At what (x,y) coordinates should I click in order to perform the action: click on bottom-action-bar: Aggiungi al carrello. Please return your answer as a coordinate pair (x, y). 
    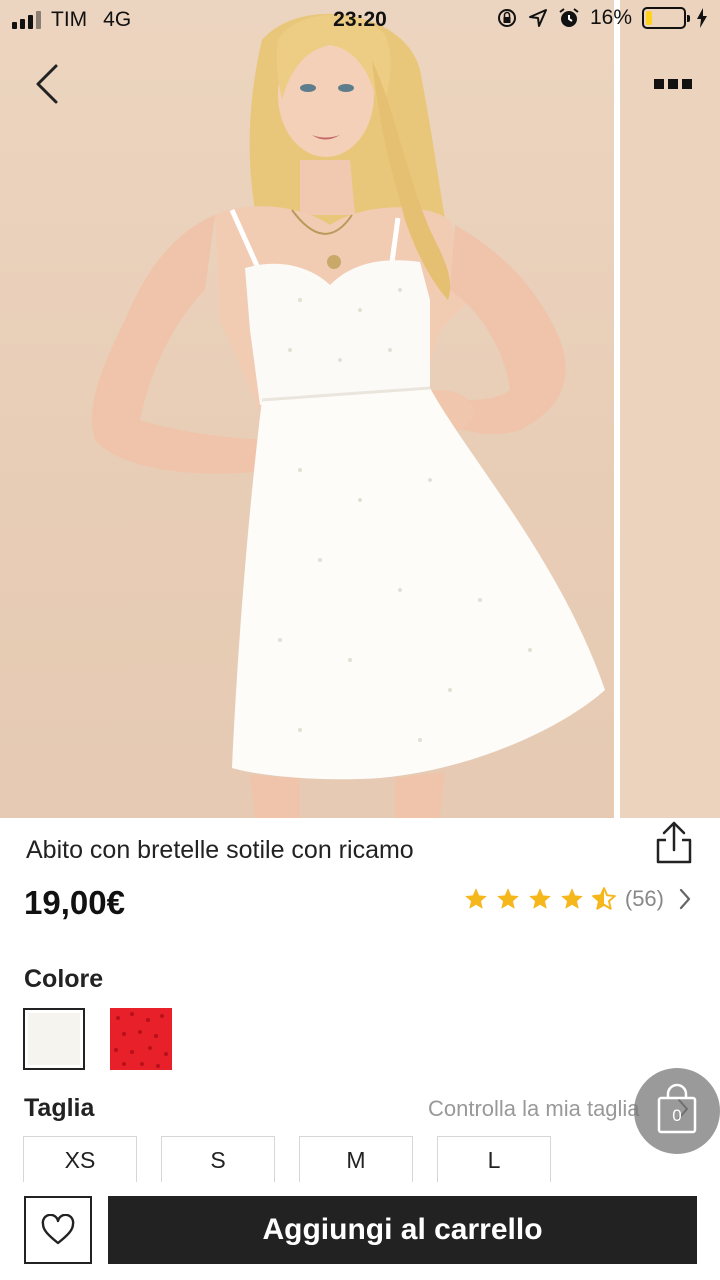
    Looking at the image, I should click on (360, 1231).